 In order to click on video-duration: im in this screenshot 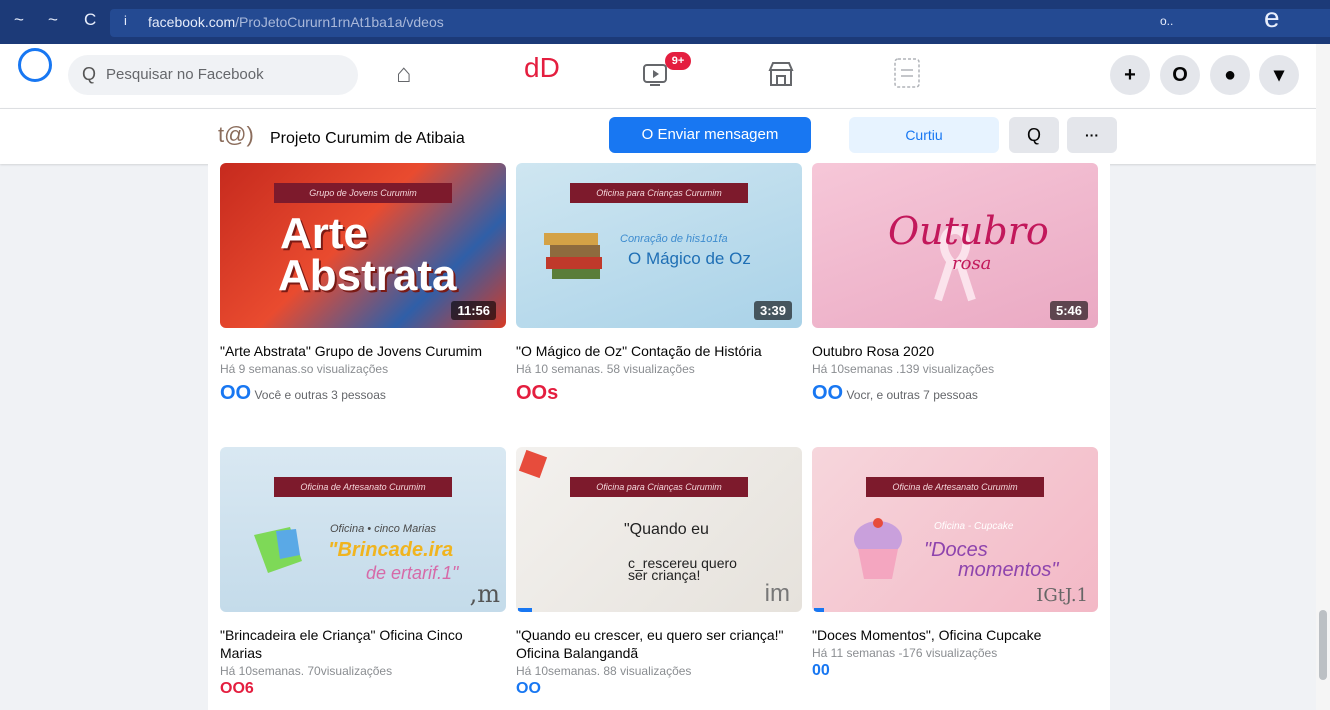, I will do `click(777, 593)`.